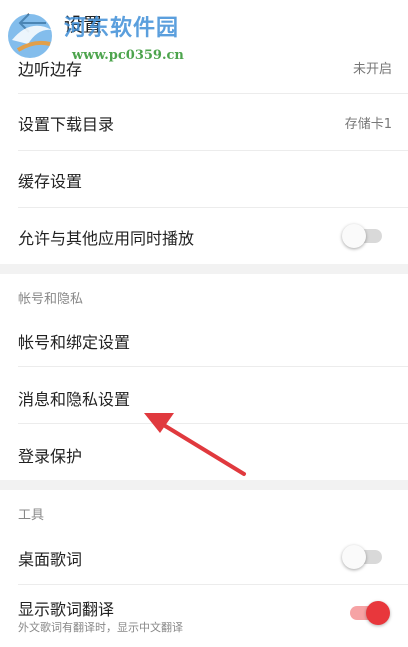 The width and height of the screenshot is (408, 647). I want to click on section-title: 工具, so click(31, 515).